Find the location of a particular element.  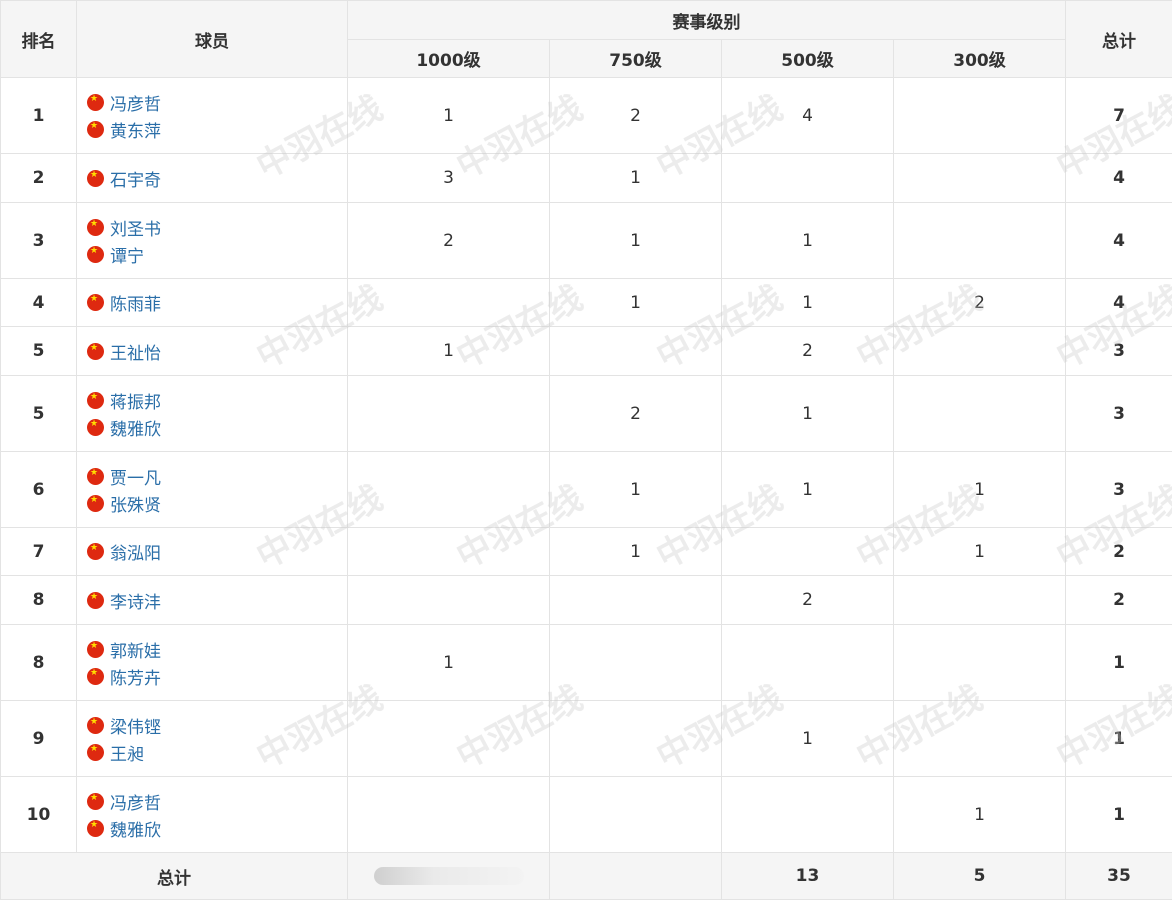

player-entry: 王祉怡 is located at coordinates (217, 351).